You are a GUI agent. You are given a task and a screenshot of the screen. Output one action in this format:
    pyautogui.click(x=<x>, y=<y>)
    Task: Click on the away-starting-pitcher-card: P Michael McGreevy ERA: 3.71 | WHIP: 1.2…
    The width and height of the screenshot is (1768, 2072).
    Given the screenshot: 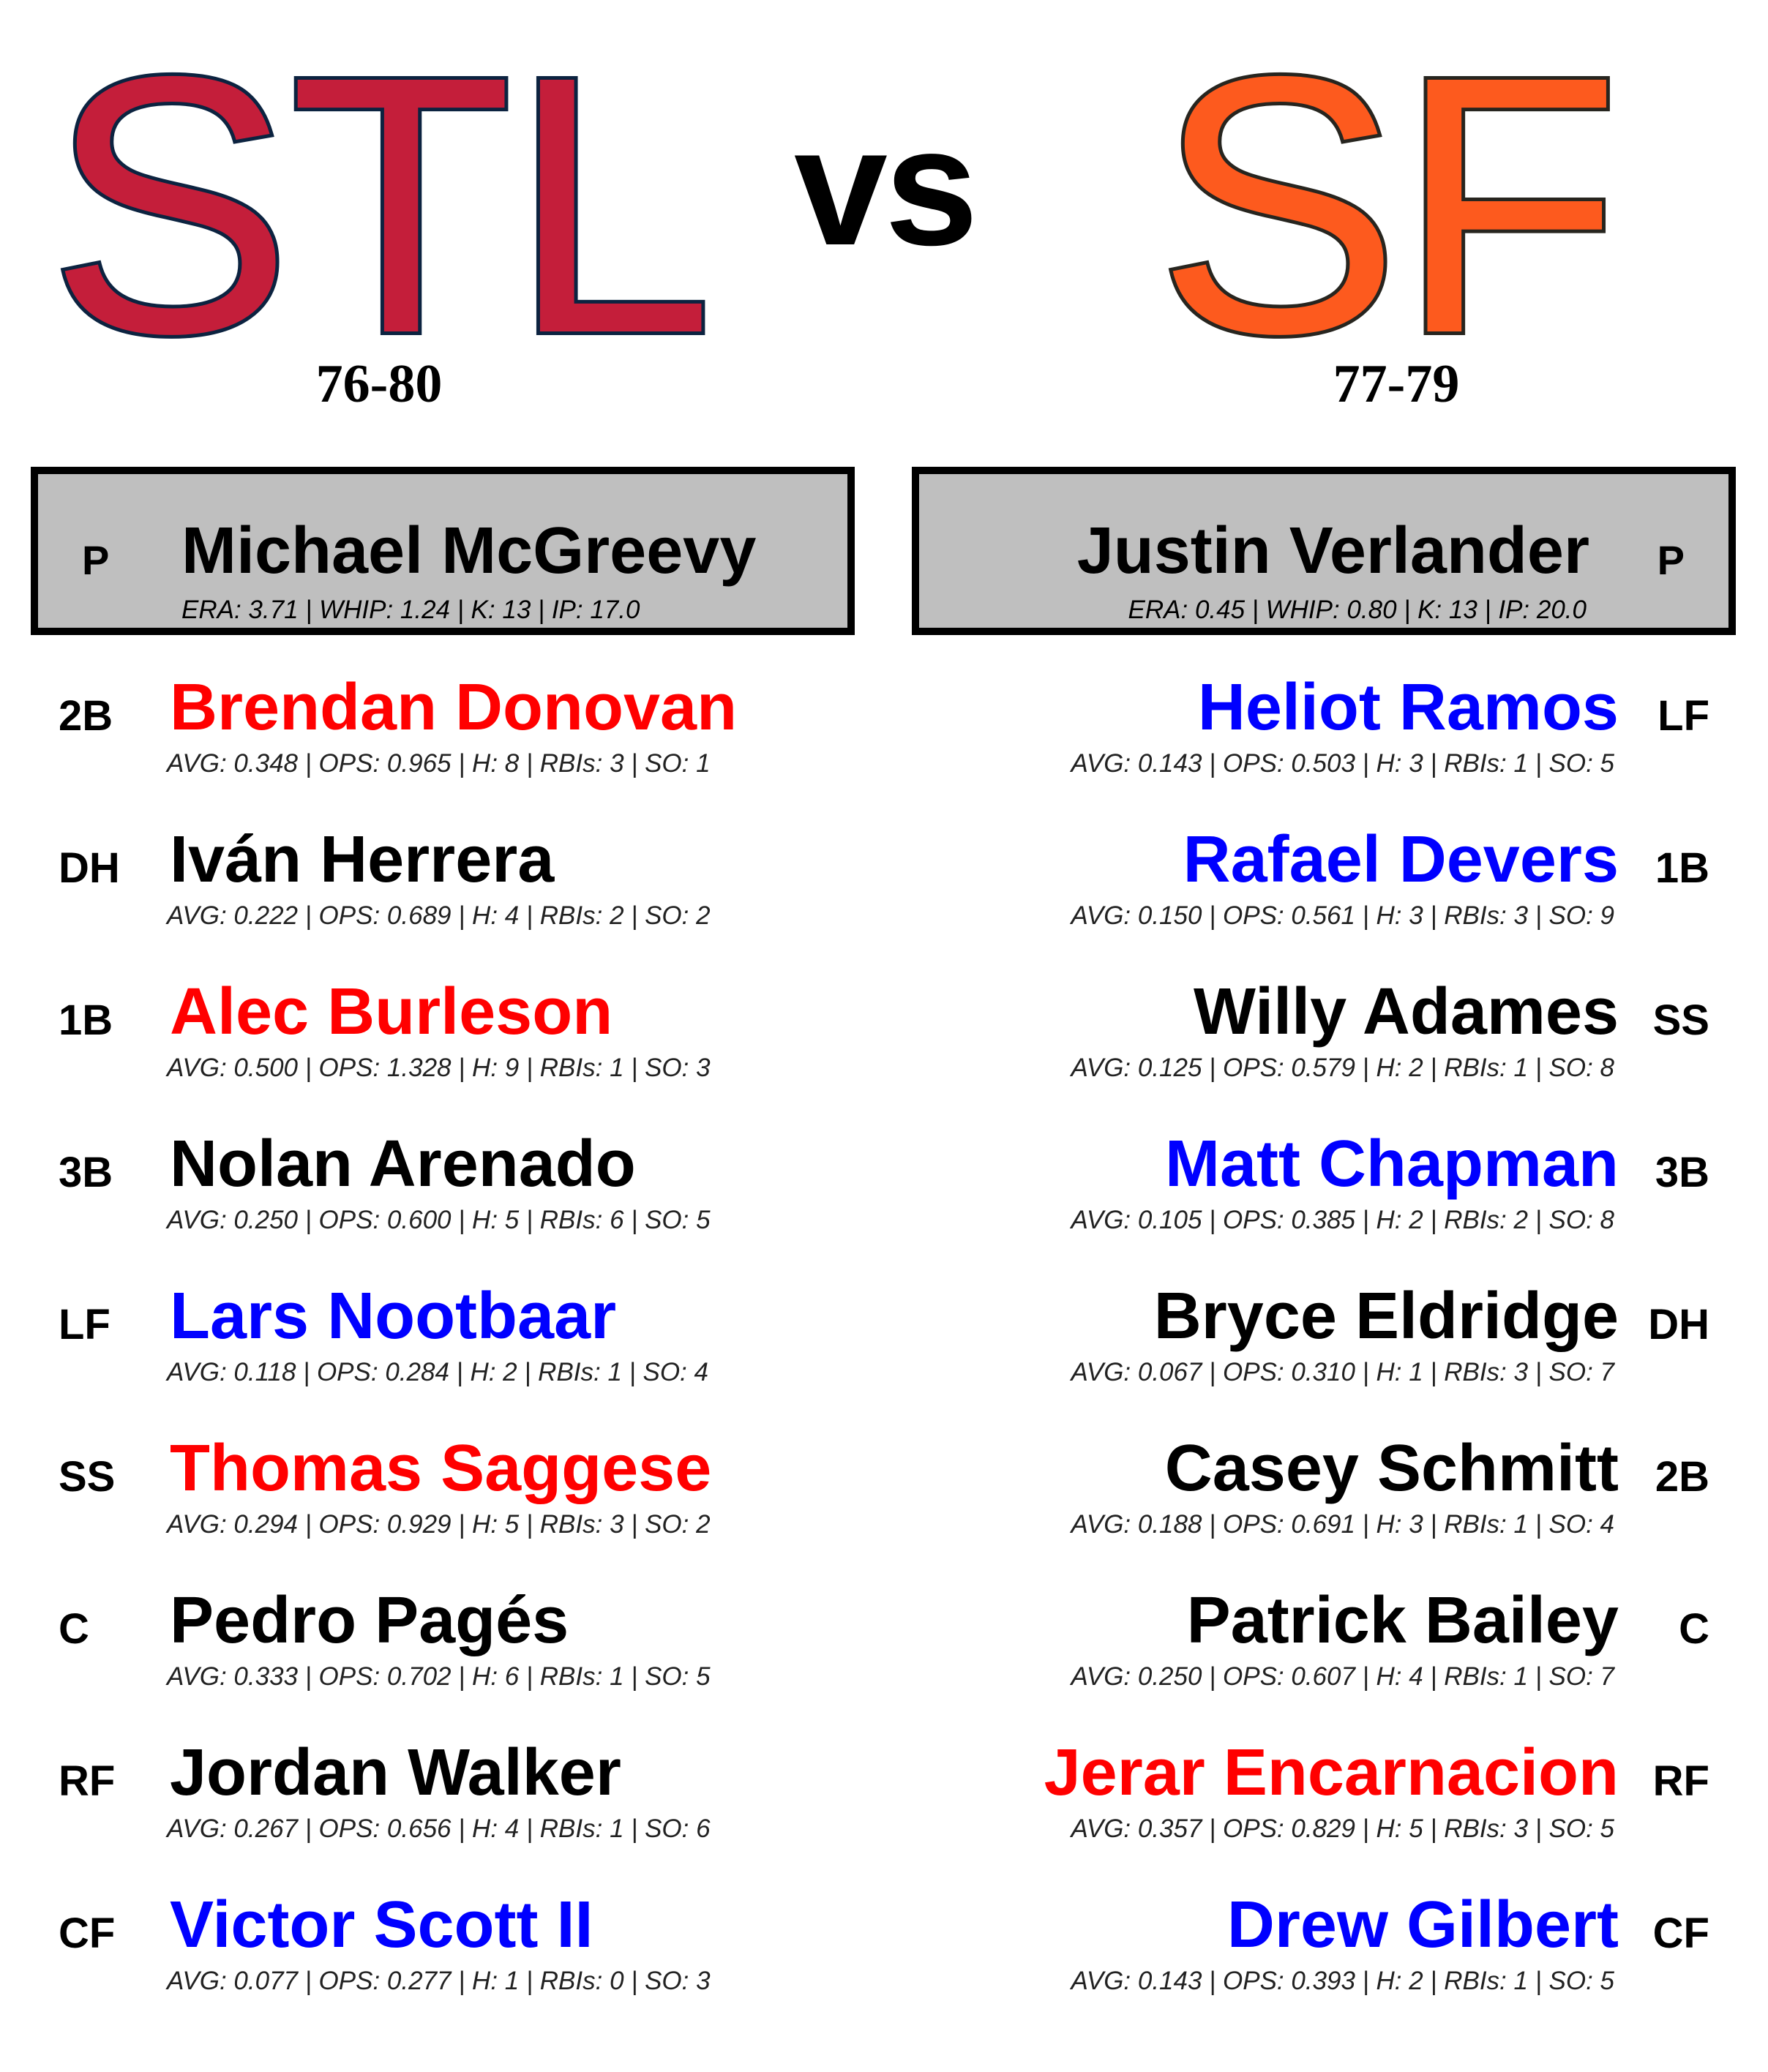 What is the action you would take?
    pyautogui.click(x=443, y=551)
    